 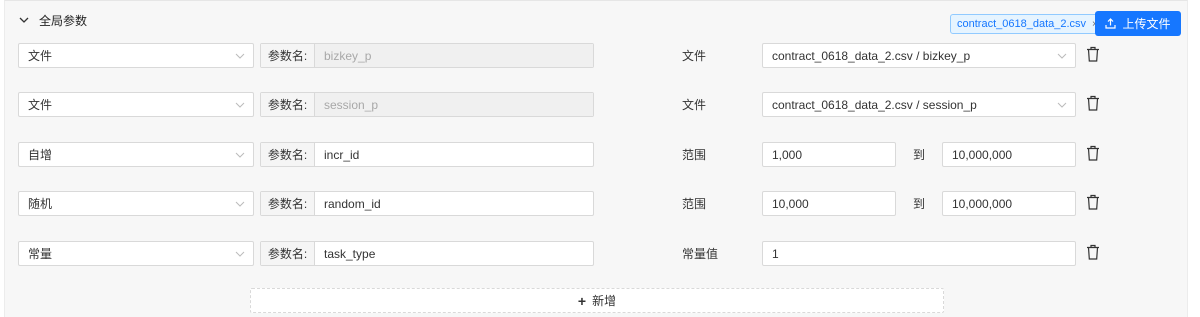 I want to click on file-column-select: contract_0618_data_2.csv / session_p, so click(x=919, y=104).